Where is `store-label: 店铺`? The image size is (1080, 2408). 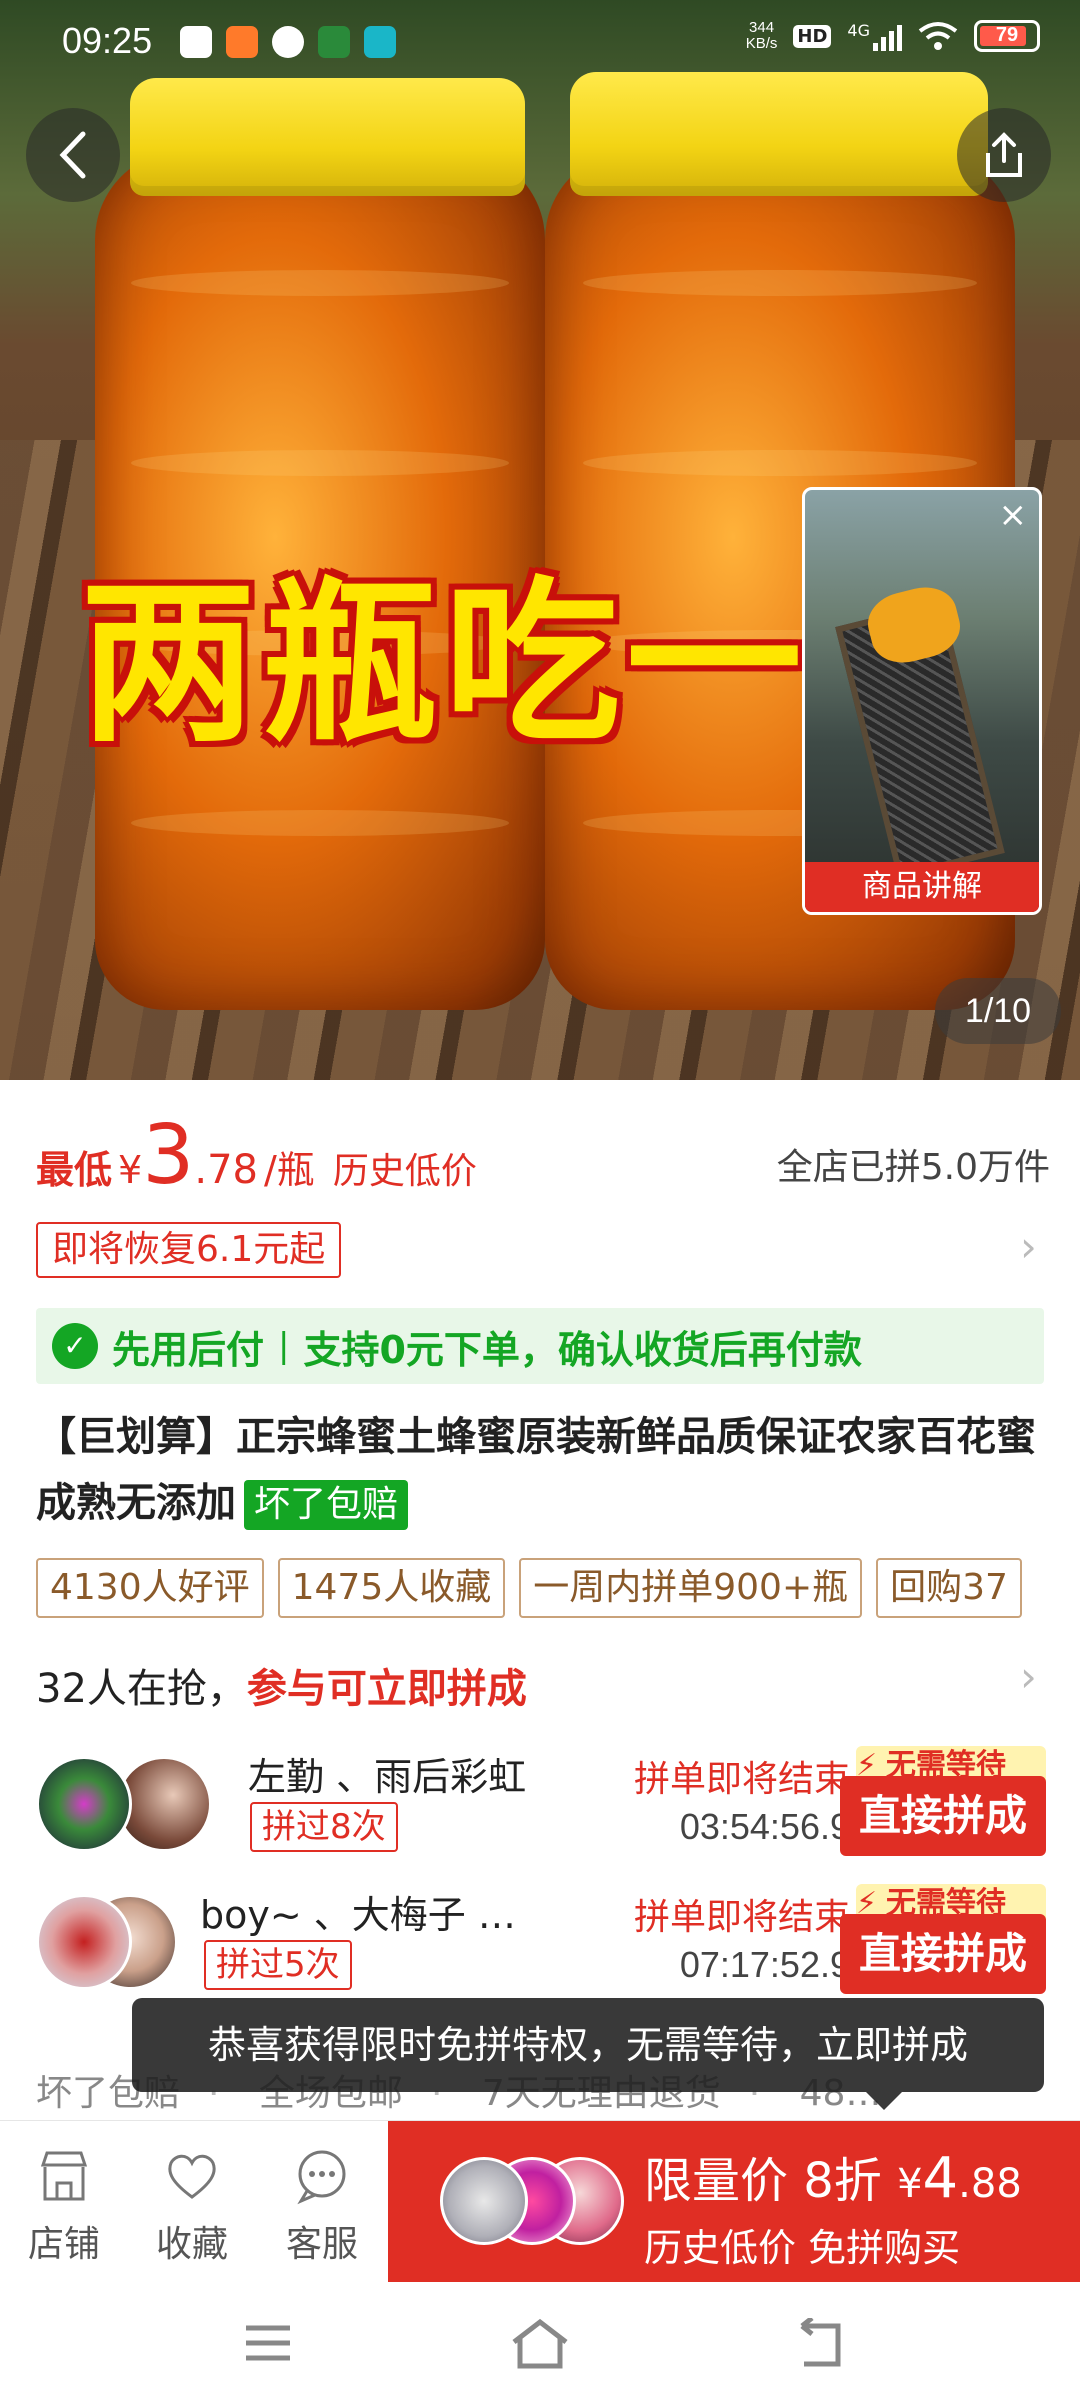 store-label: 店铺 is located at coordinates (63, 2244).